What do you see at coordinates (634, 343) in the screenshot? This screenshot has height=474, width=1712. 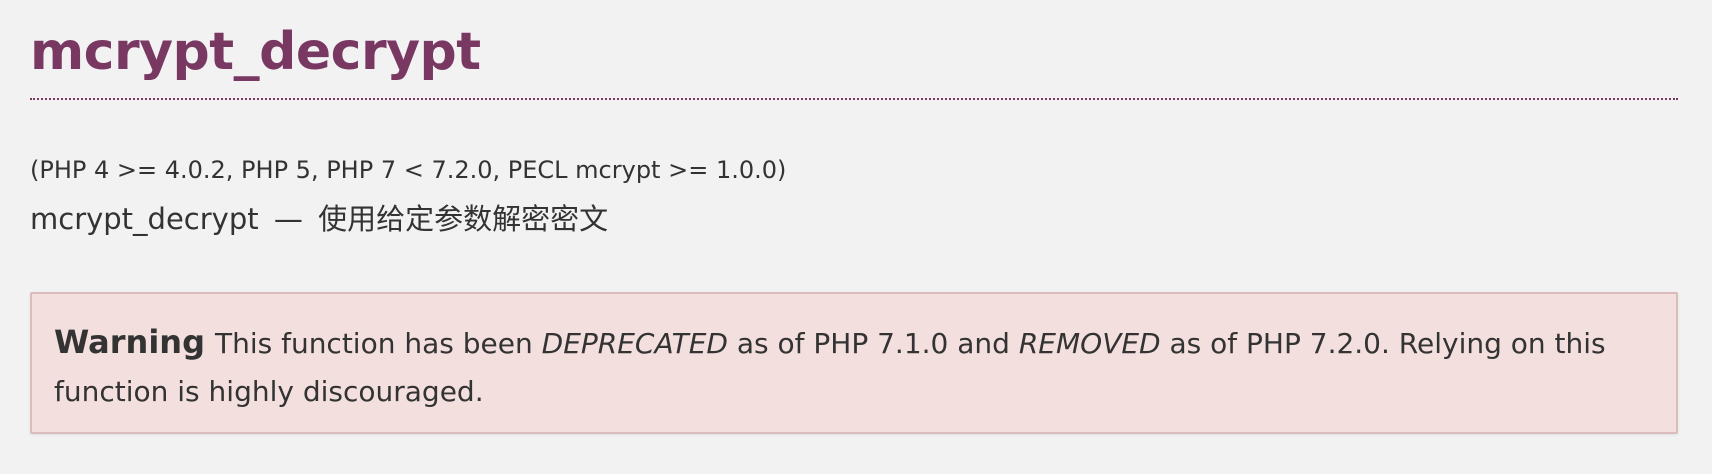 I see `warning-deprecated: DEPRECATED` at bounding box center [634, 343].